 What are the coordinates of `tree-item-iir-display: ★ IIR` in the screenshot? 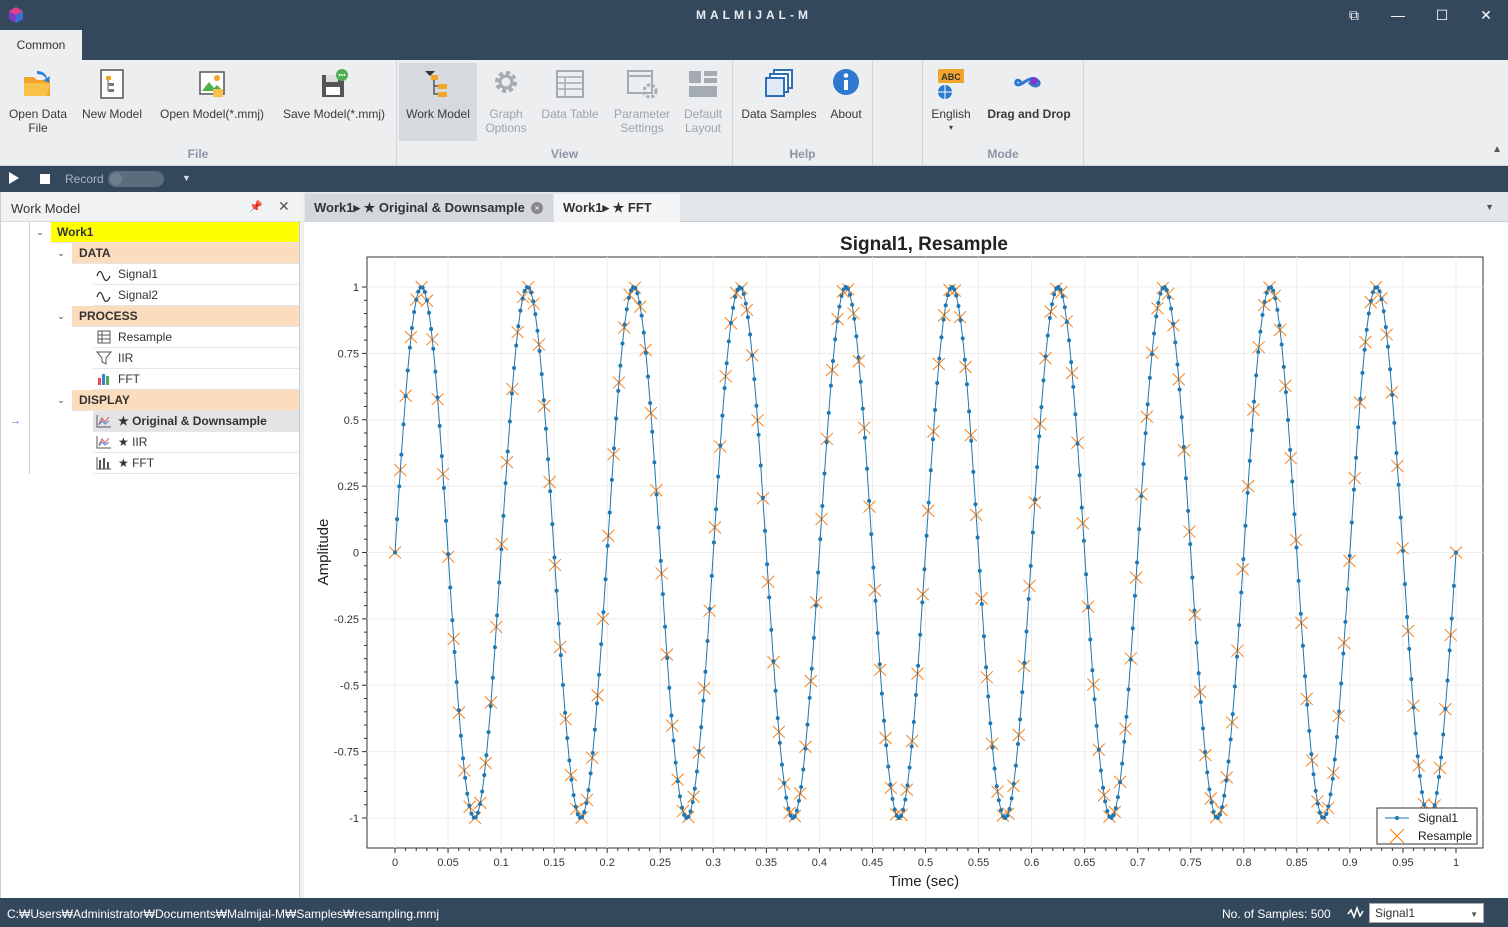 It's located at (196, 442).